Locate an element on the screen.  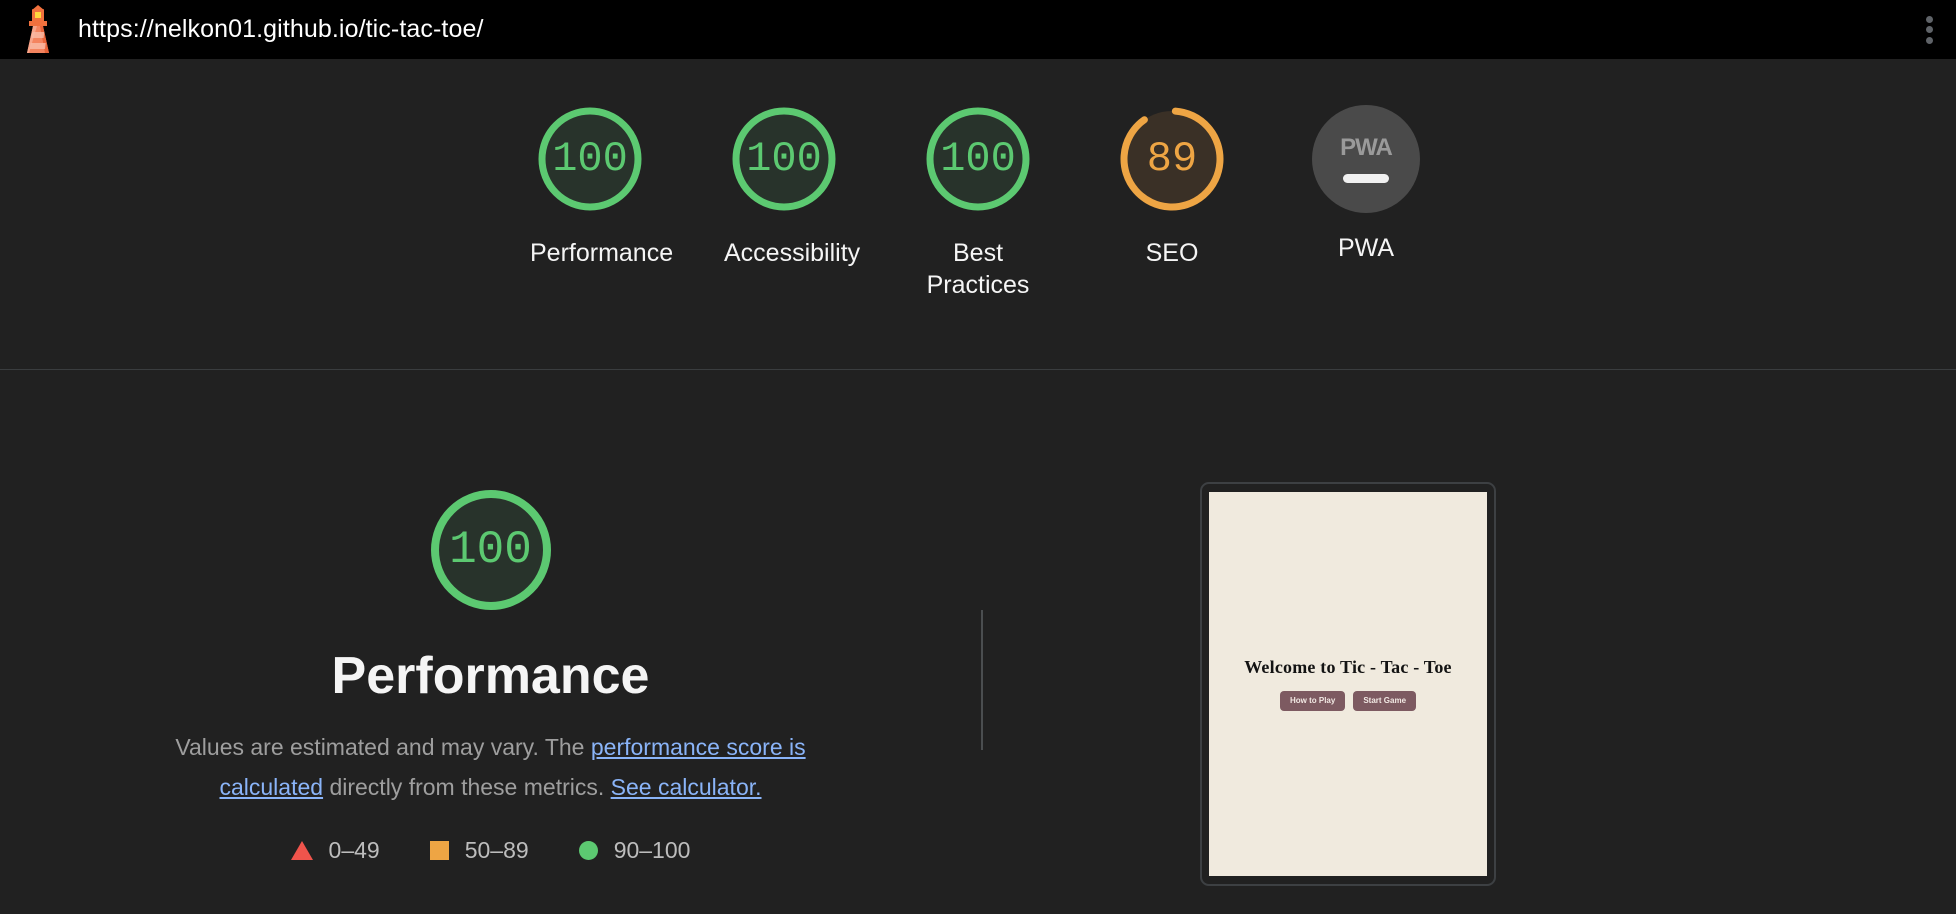
lighthouse-icon is located at coordinates (38, 29).